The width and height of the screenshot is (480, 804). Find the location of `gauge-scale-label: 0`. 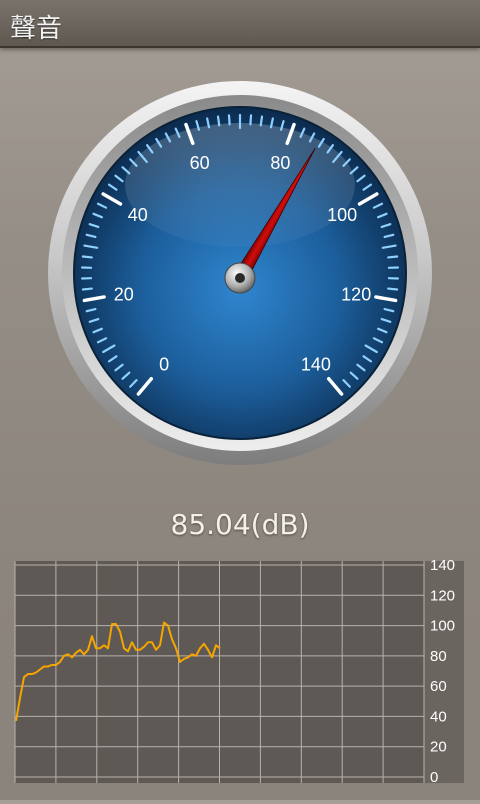

gauge-scale-label: 0 is located at coordinates (164, 364).